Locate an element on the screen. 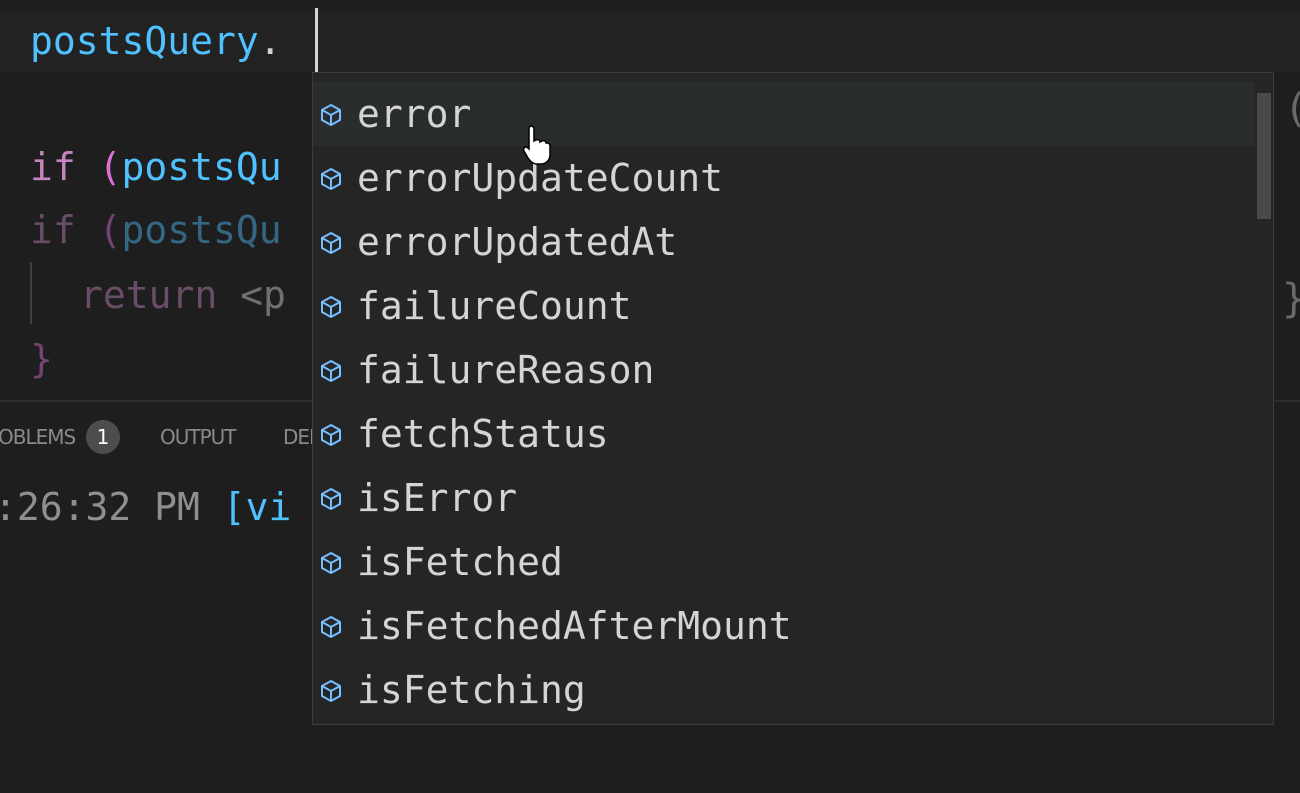 The image size is (1300, 793). text-cursor is located at coordinates (316, 40).